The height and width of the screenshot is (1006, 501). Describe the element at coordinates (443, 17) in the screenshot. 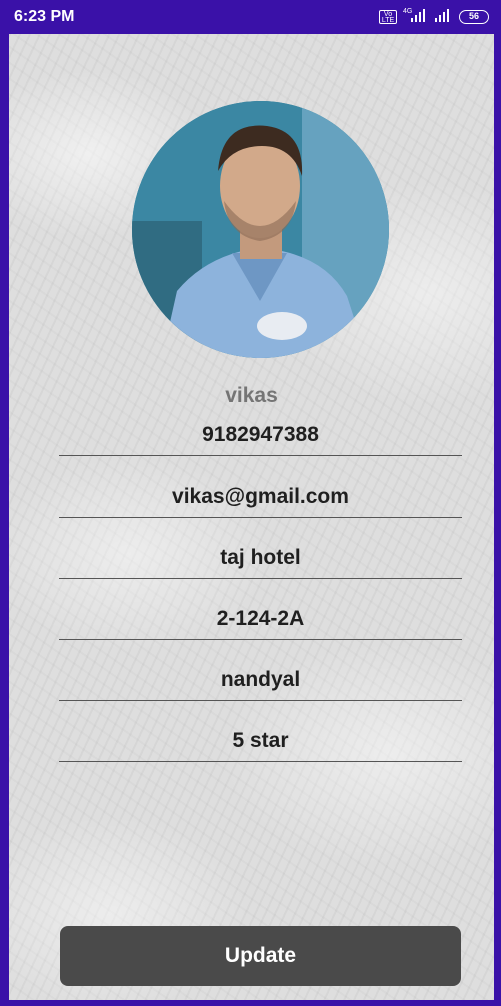

I see `signal-icon` at that location.